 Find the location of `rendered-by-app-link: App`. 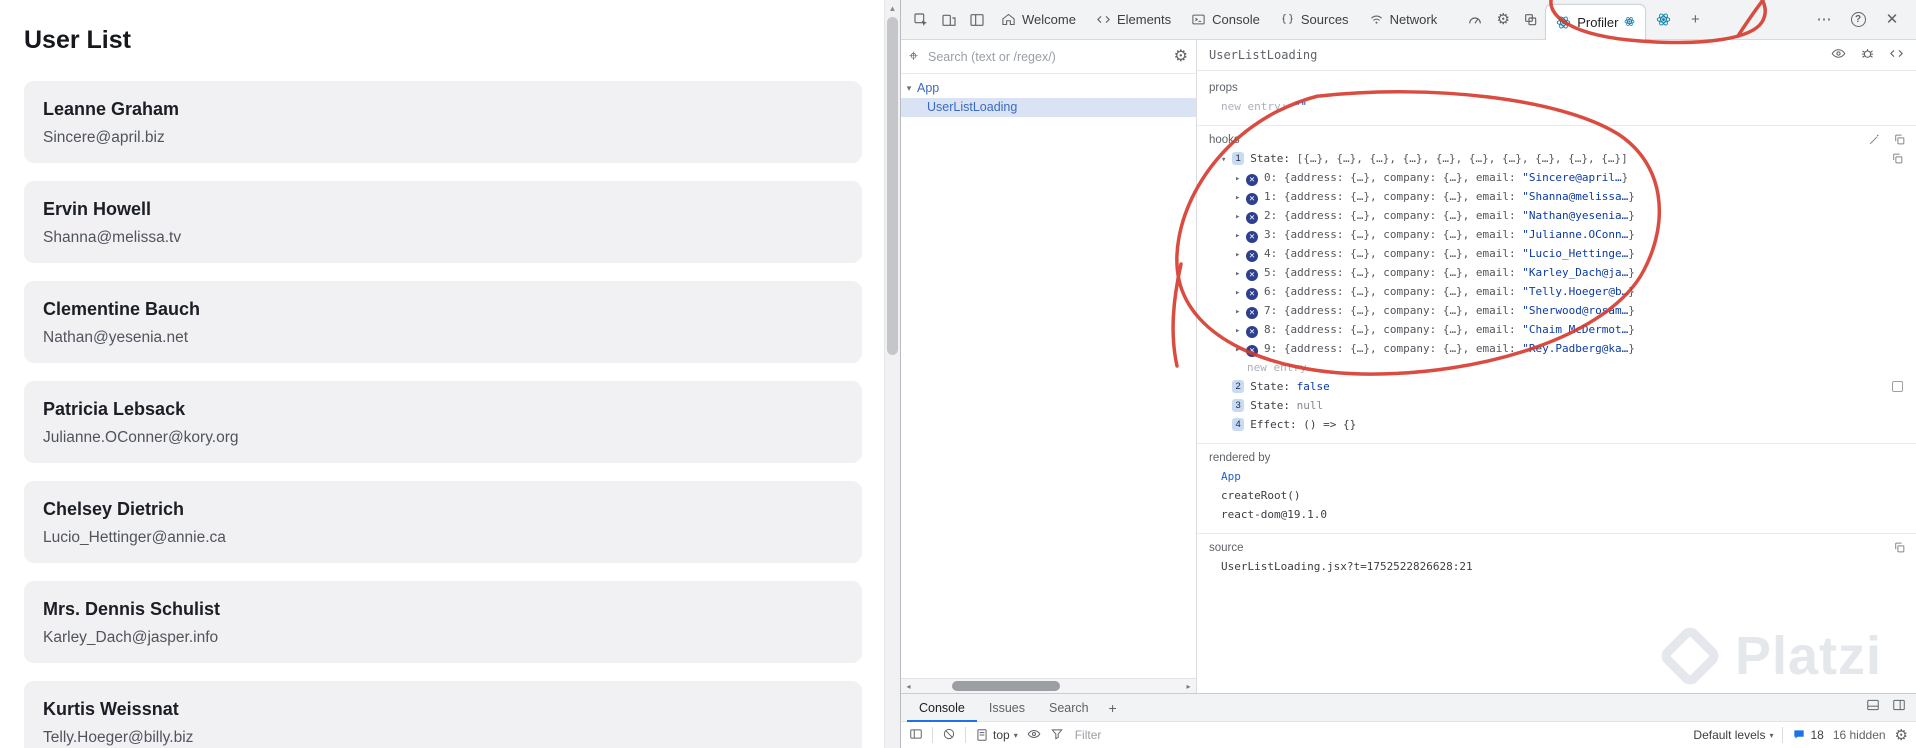

rendered-by-app-link: App is located at coordinates (1556, 476).